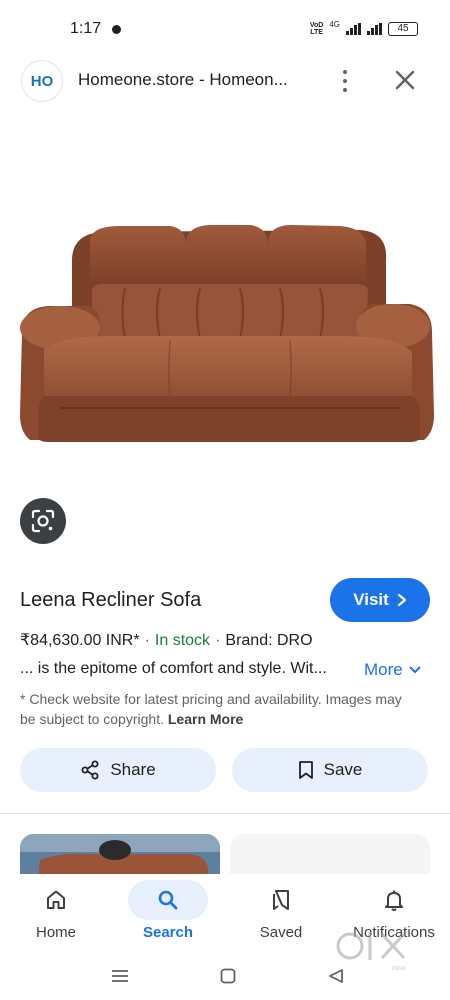 Image resolution: width=450 pixels, height=1000 pixels. What do you see at coordinates (345, 81) in the screenshot?
I see `more-options-icon` at bounding box center [345, 81].